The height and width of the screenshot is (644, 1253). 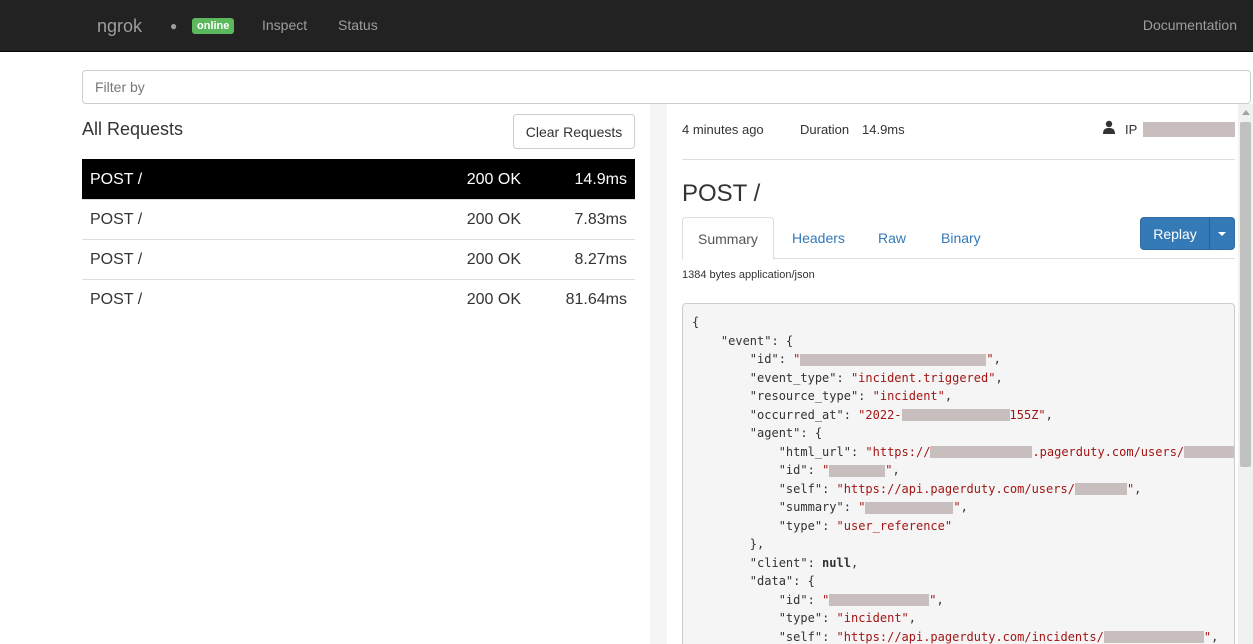 What do you see at coordinates (358, 219) in the screenshot?
I see `table-row: POST / 200 OK 7.83ms` at bounding box center [358, 219].